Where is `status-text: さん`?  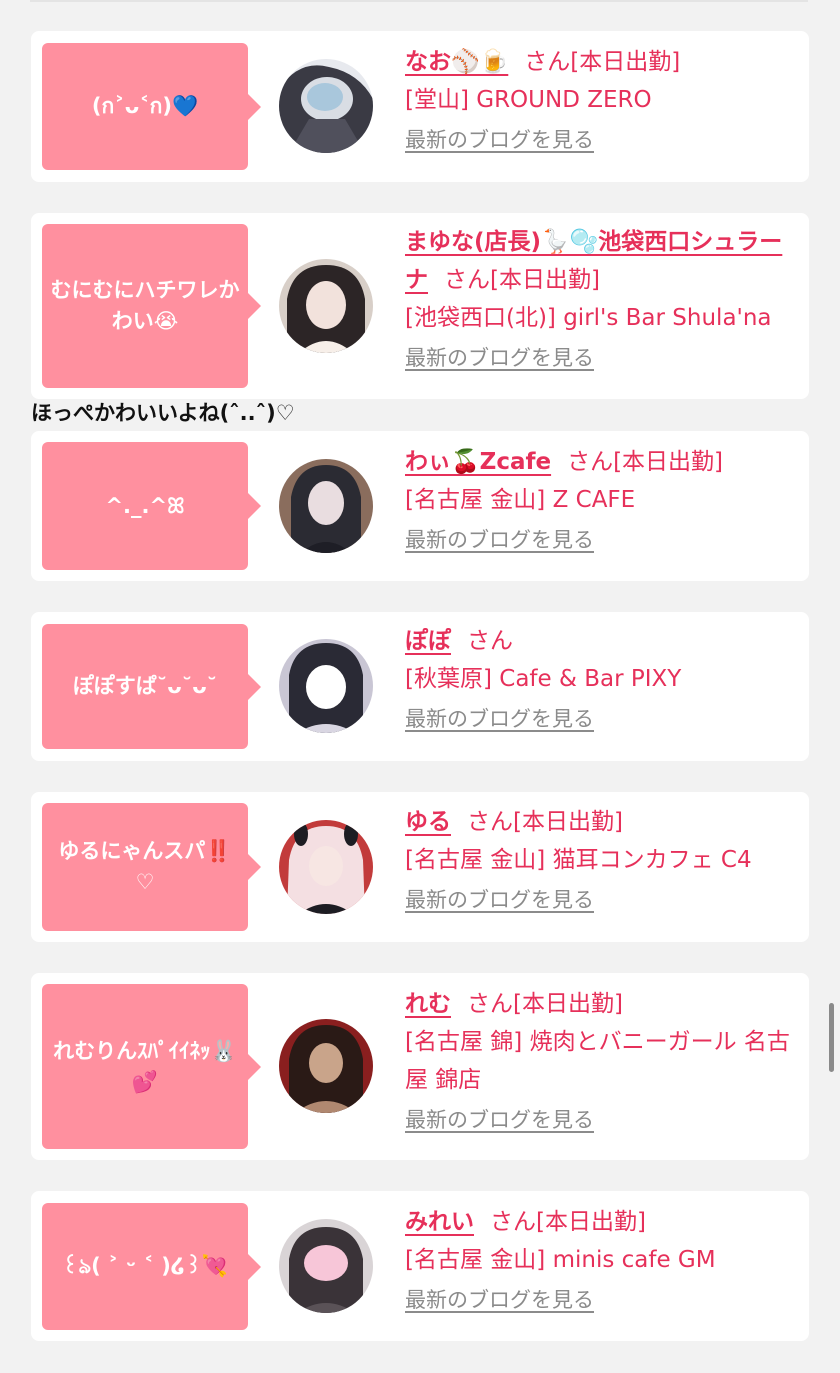
status-text: さん is located at coordinates (490, 641).